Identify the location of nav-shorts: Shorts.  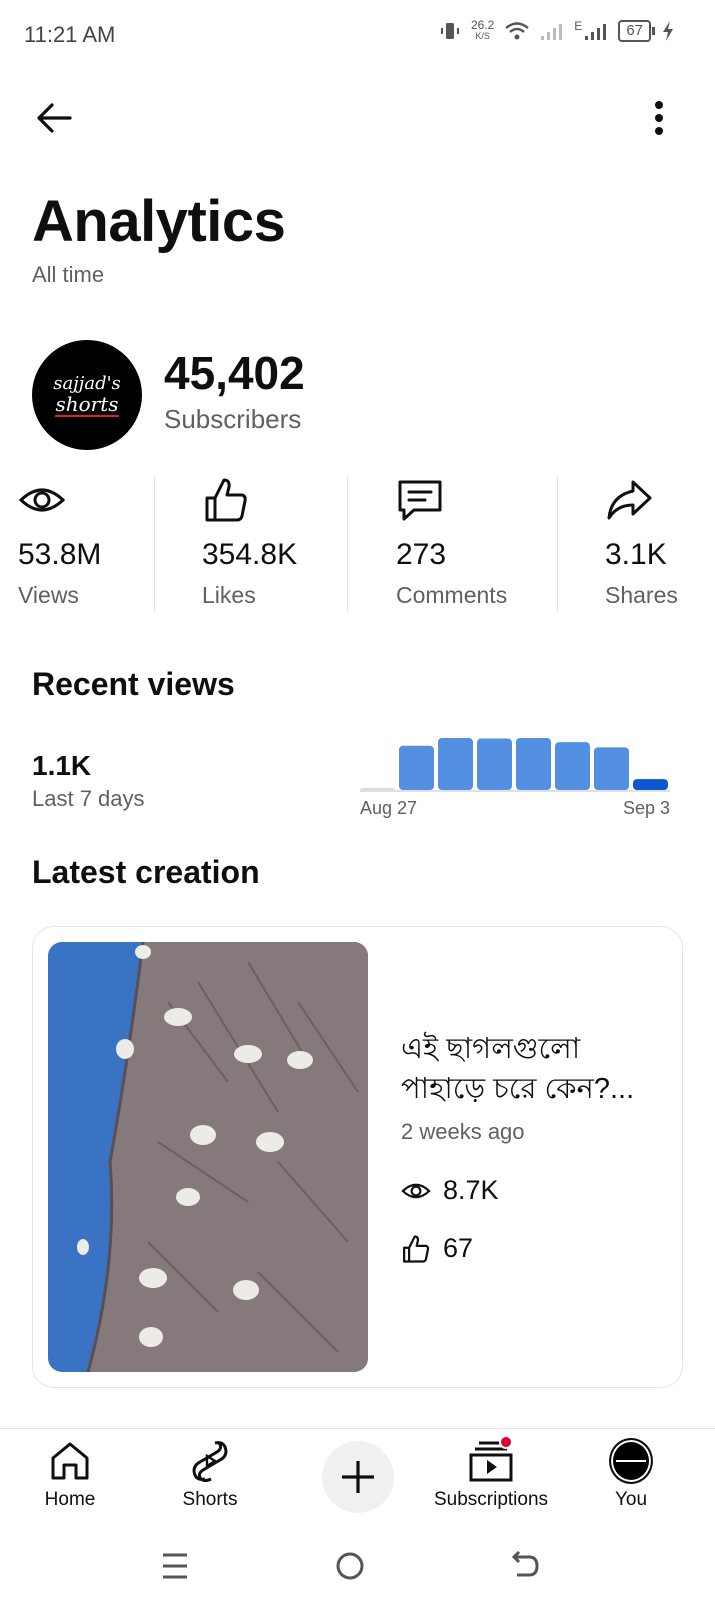
(210, 1482).